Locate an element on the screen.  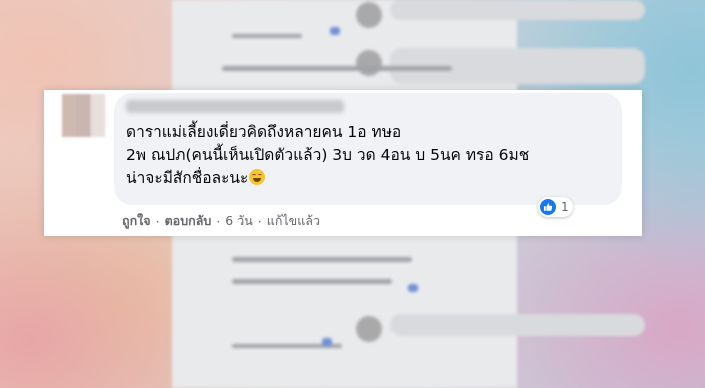
like-thumb-icon is located at coordinates (548, 207).